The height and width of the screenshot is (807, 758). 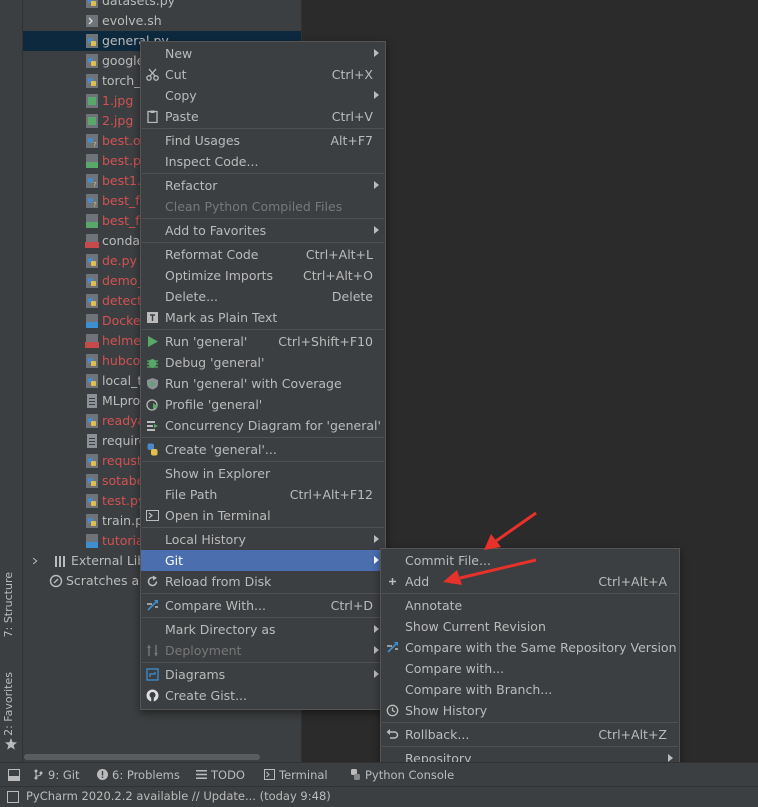 I want to click on menu-item-profile-general: Profile 'general', so click(x=263, y=404).